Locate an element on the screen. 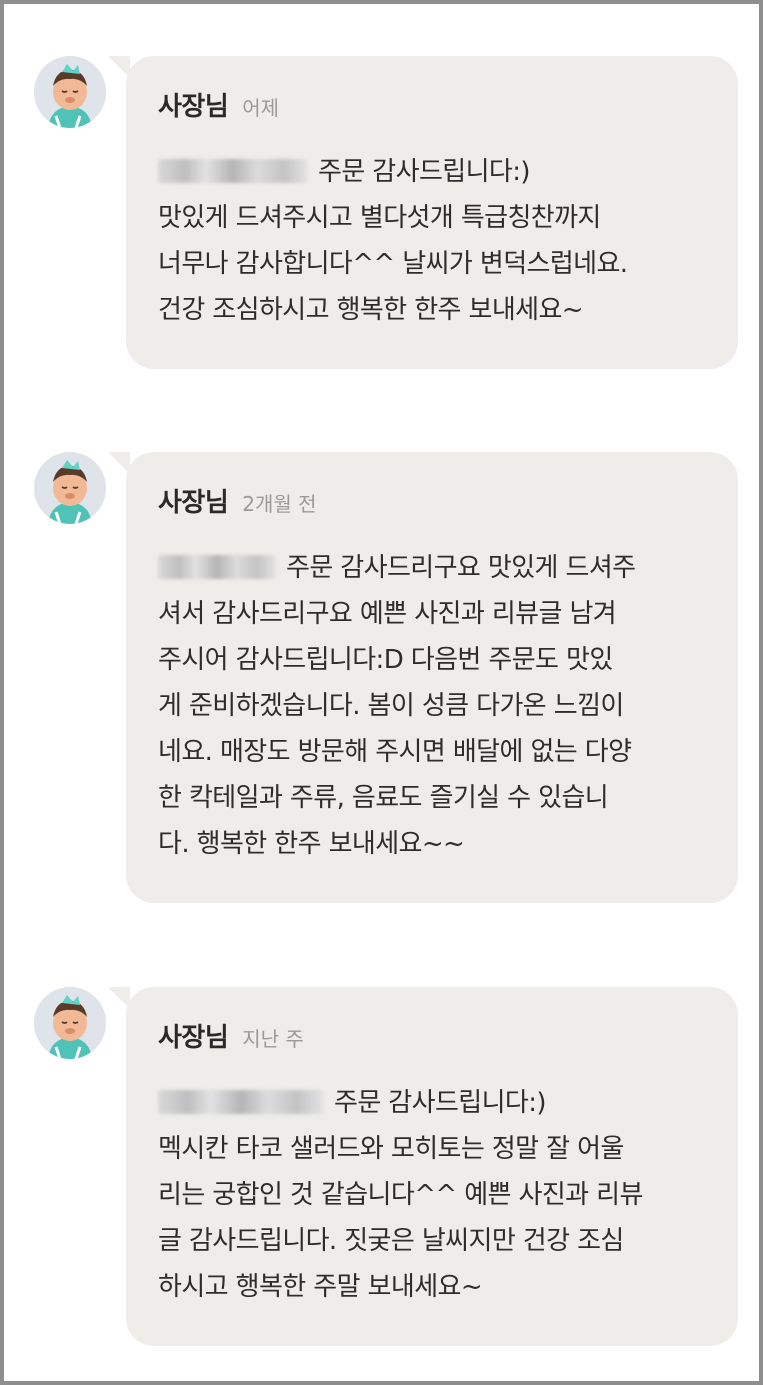 Image resolution: width=763 pixels, height=1385 pixels. reply-line: 멕시칸 타코 샐러드와 모히토는 정말 잘 어울 is located at coordinates (391, 1149).